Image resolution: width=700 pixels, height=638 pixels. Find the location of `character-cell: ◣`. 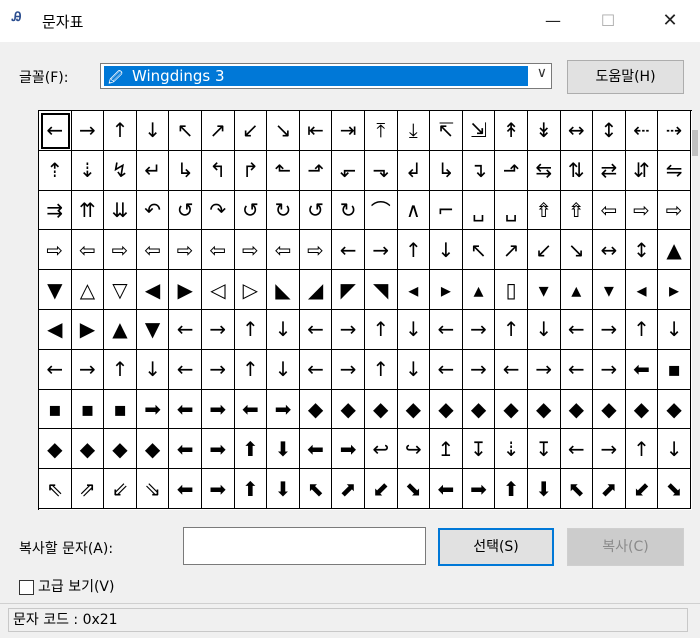

character-cell: ◣ is located at coordinates (283, 290).